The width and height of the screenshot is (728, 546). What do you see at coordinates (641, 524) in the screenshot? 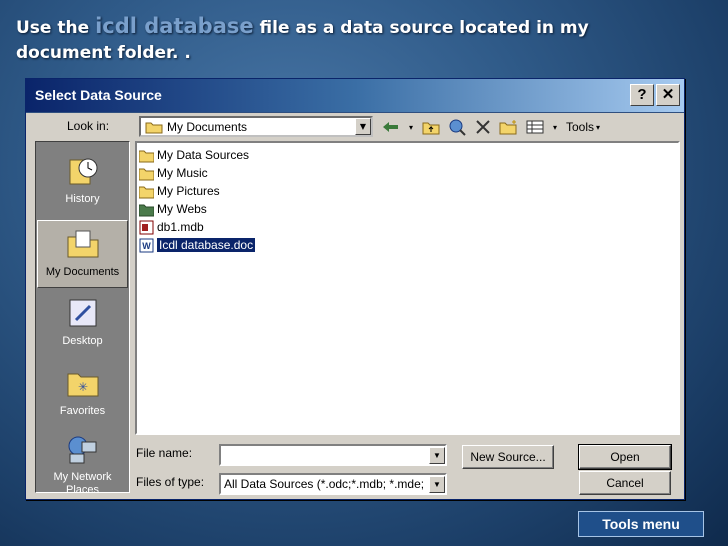
I see `tools-menu-annotation: Tools menu` at bounding box center [641, 524].